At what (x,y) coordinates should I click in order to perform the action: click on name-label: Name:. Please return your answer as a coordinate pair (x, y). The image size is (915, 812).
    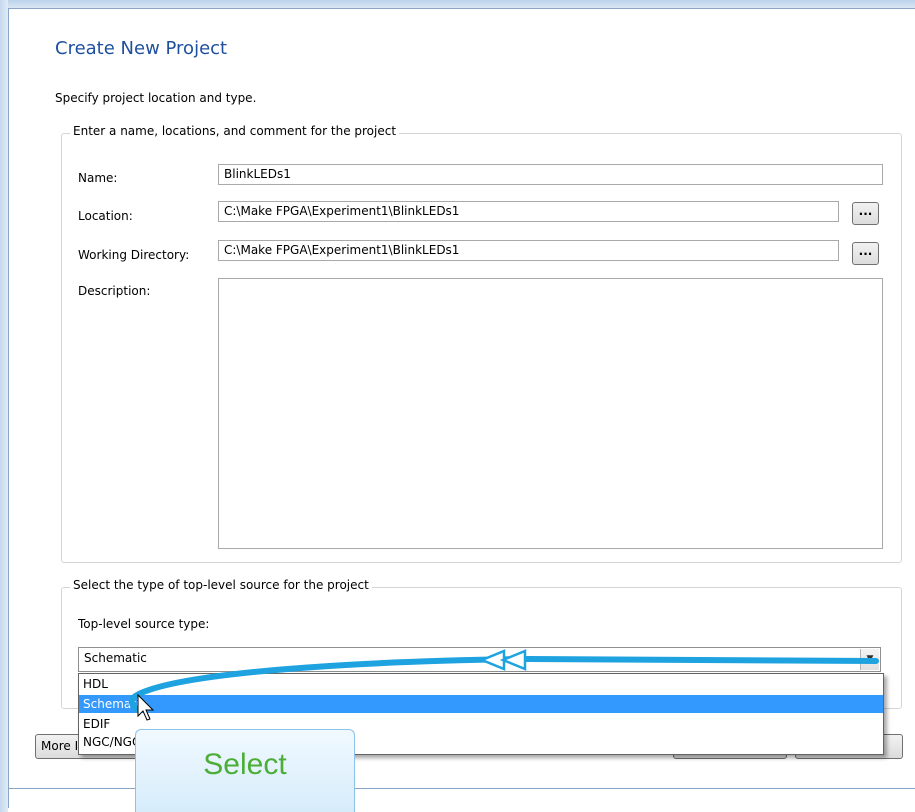
    Looking at the image, I should click on (98, 178).